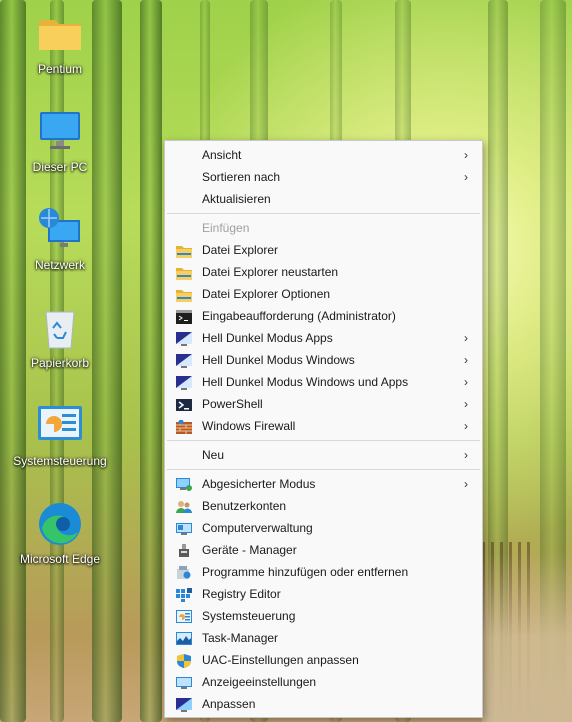 This screenshot has height=722, width=572. What do you see at coordinates (241, 177) in the screenshot?
I see `menu-item-label: Sortieren nach` at bounding box center [241, 177].